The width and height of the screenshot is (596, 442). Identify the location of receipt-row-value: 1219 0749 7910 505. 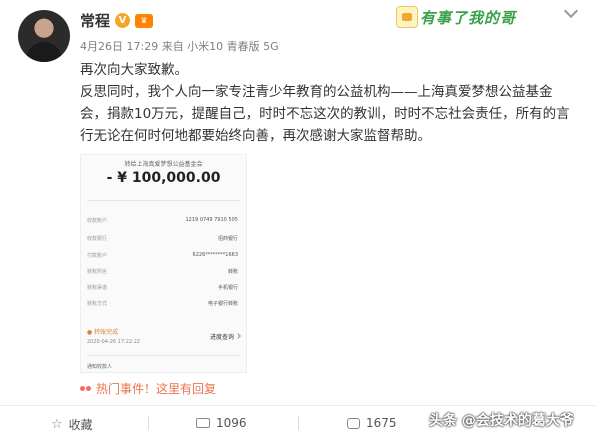
(212, 220).